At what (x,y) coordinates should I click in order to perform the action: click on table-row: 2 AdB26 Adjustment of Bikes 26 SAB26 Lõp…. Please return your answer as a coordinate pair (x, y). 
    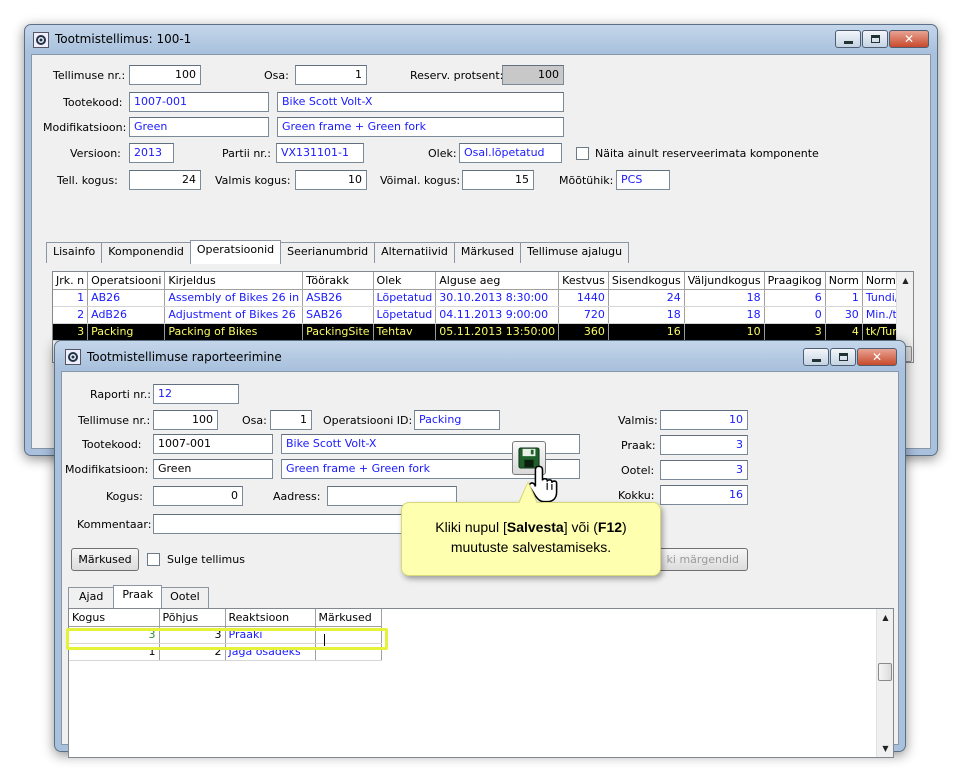
    Looking at the image, I should click on (483, 315).